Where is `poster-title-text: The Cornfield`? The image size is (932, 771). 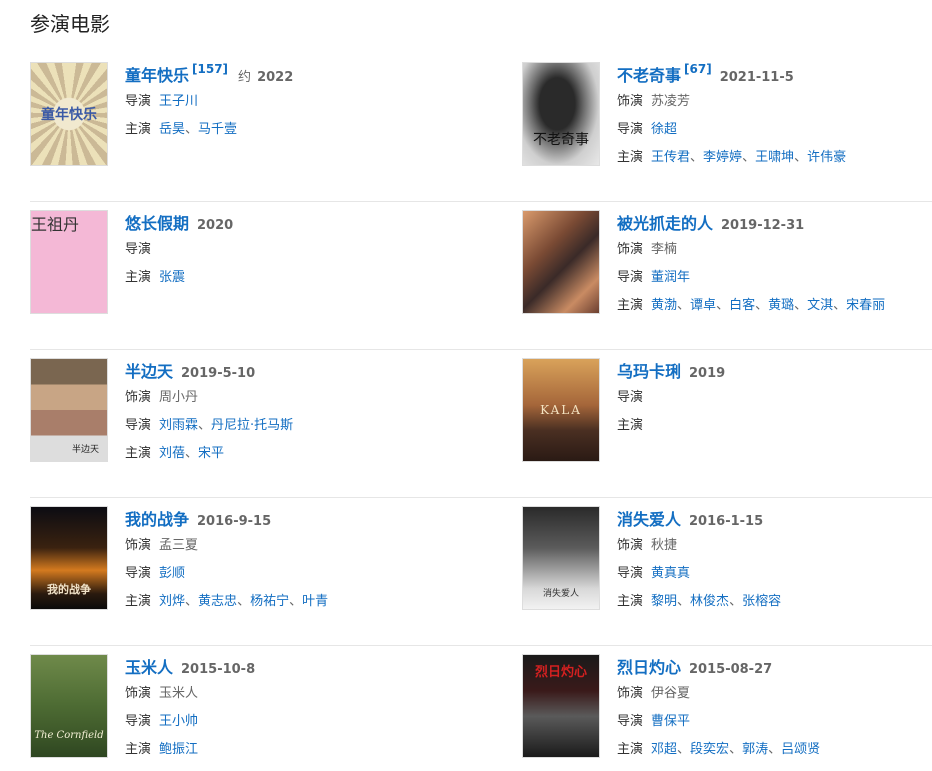
poster-title-text: The Cornfield is located at coordinates (69, 735).